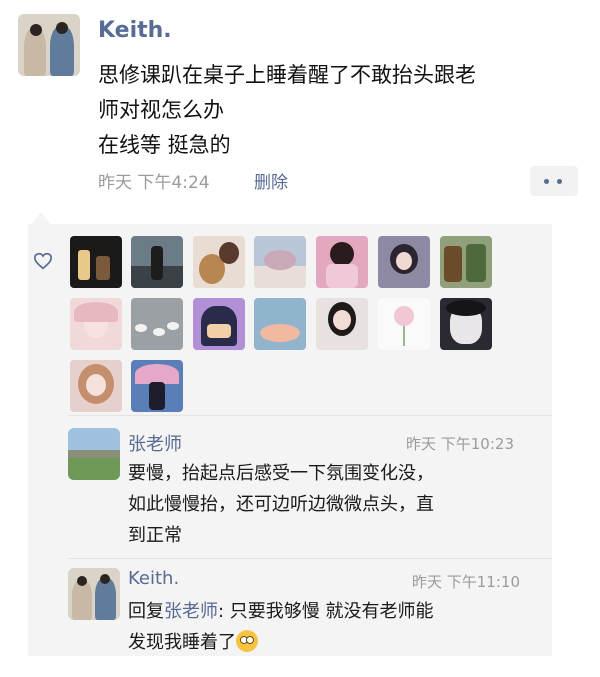 Image resolution: width=600 pixels, height=677 pixels. What do you see at coordinates (338, 627) in the screenshot?
I see `comment-text: 回复张老师: 只要我够慢 就没有老师能 发现我睡着了` at bounding box center [338, 627].